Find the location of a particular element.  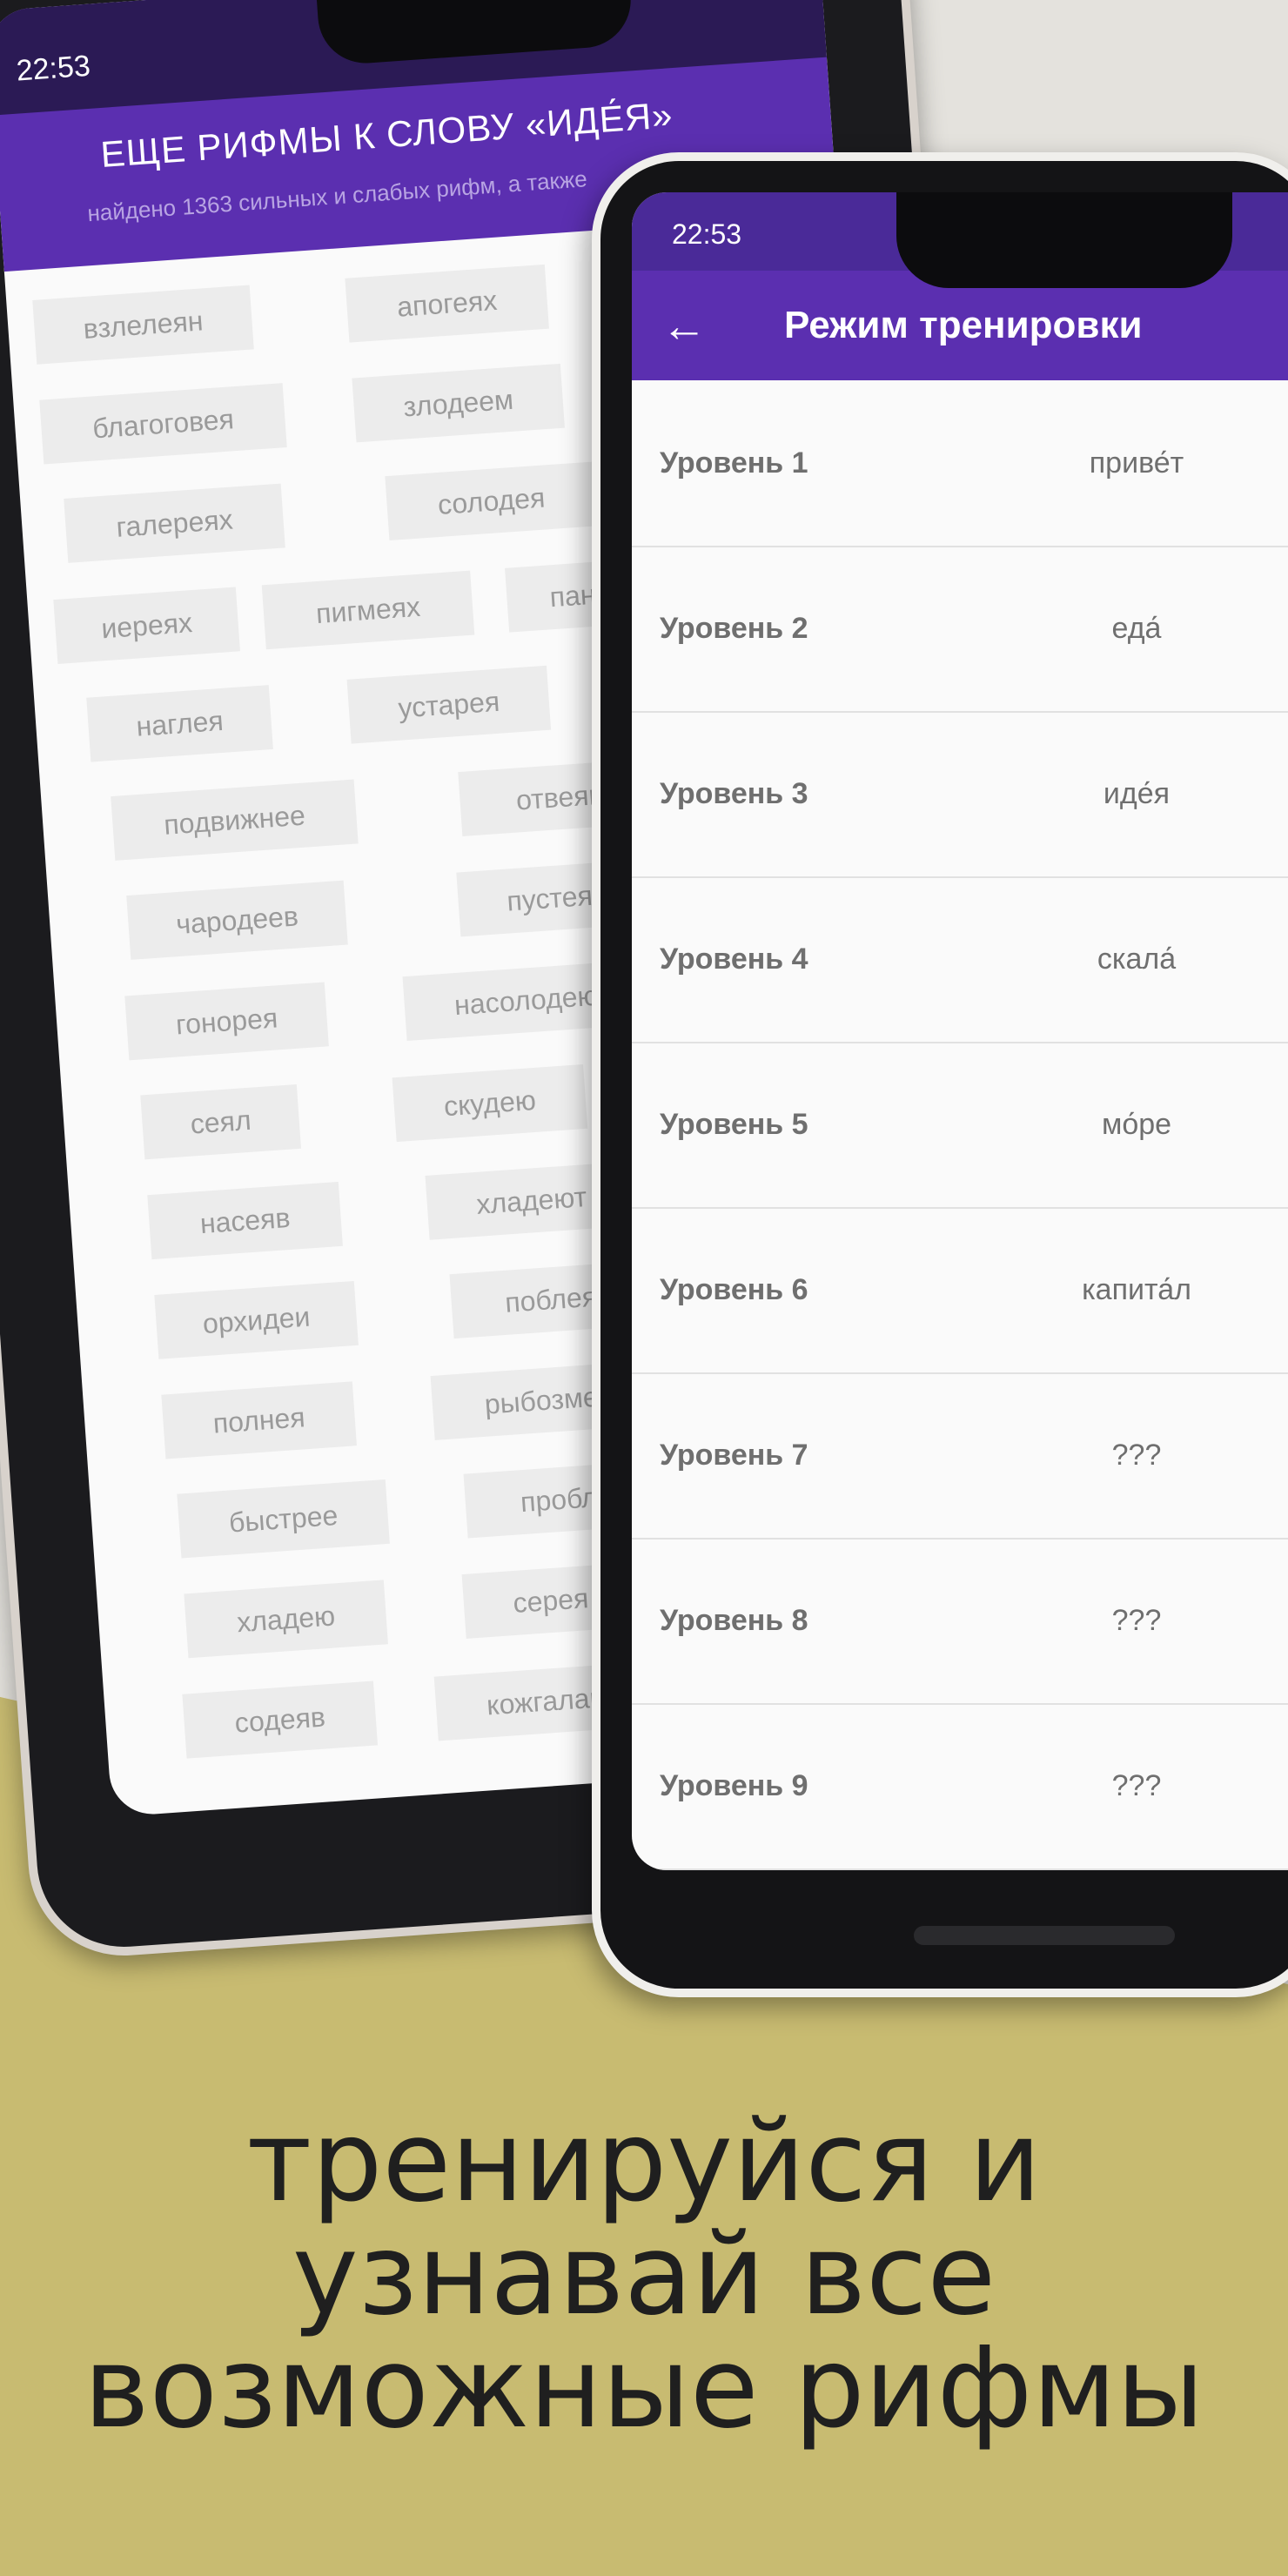

front-phone-notch is located at coordinates (1064, 240).